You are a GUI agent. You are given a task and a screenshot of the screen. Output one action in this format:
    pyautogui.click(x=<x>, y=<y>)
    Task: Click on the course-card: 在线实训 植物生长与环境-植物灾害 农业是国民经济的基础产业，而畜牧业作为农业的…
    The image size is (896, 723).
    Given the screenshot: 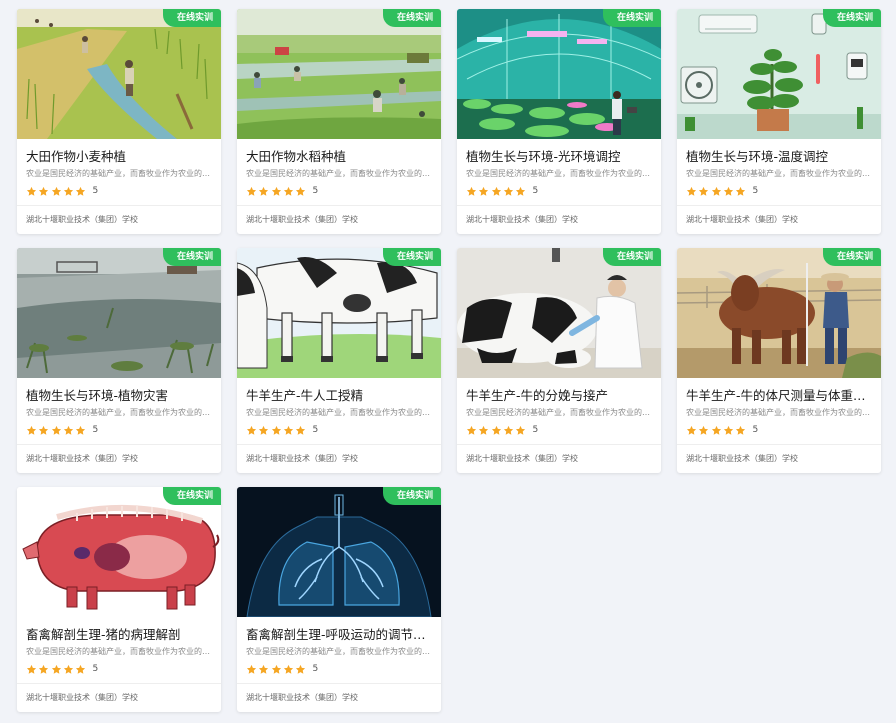 What is the action you would take?
    pyautogui.click(x=119, y=360)
    